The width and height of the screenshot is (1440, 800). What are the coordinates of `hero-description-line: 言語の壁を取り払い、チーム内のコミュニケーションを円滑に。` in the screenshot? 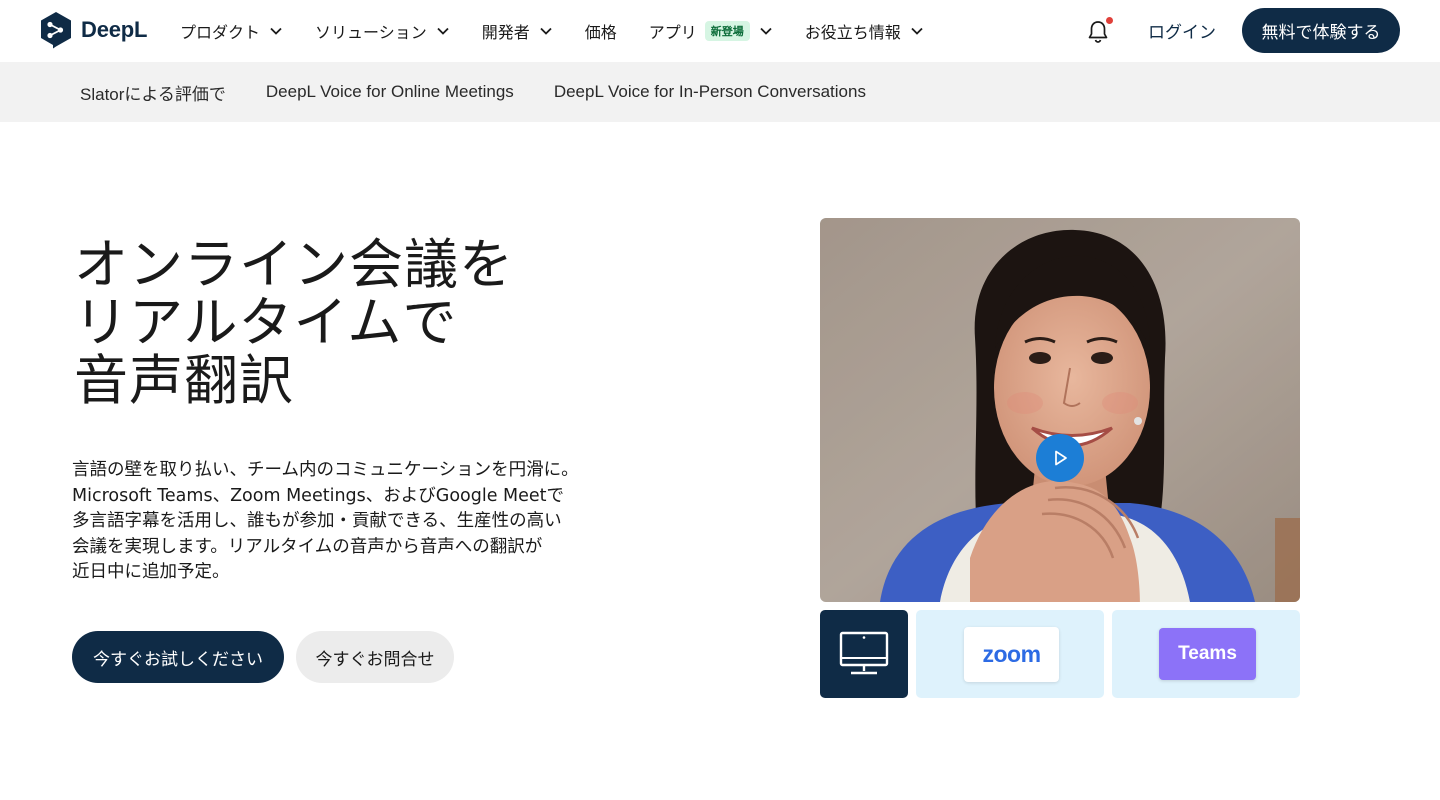 It's located at (325, 470).